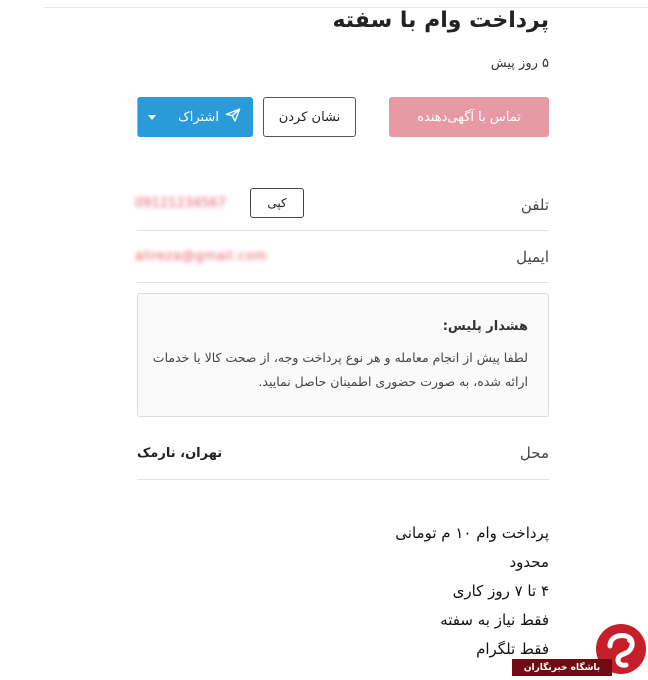 Image resolution: width=648 pixels, height=680 pixels. What do you see at coordinates (534, 453) in the screenshot?
I see `location-label: محل` at bounding box center [534, 453].